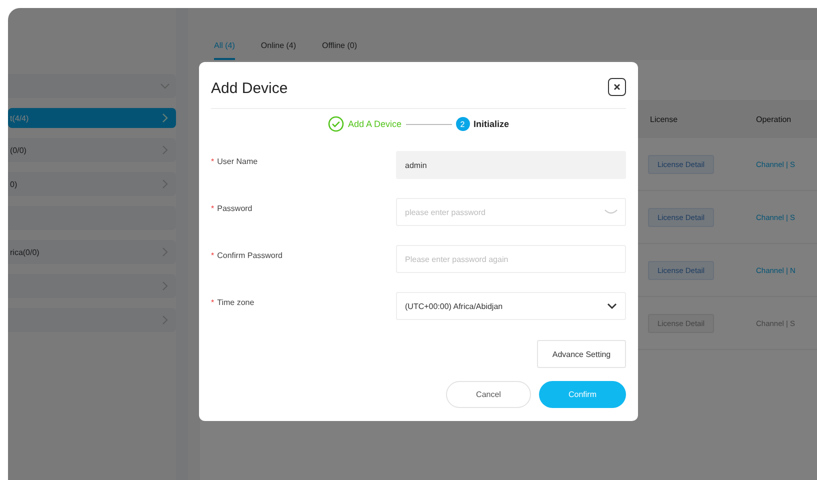 The image size is (817, 480). I want to click on field-label: Password, so click(234, 208).